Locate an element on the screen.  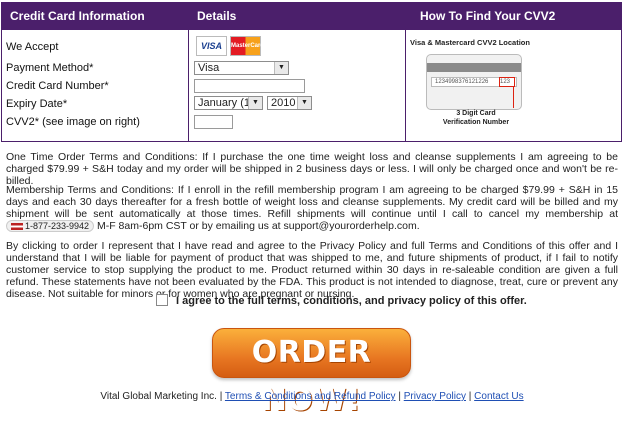
cvv-label: CVV2* (see image on right) is located at coordinates (73, 122).